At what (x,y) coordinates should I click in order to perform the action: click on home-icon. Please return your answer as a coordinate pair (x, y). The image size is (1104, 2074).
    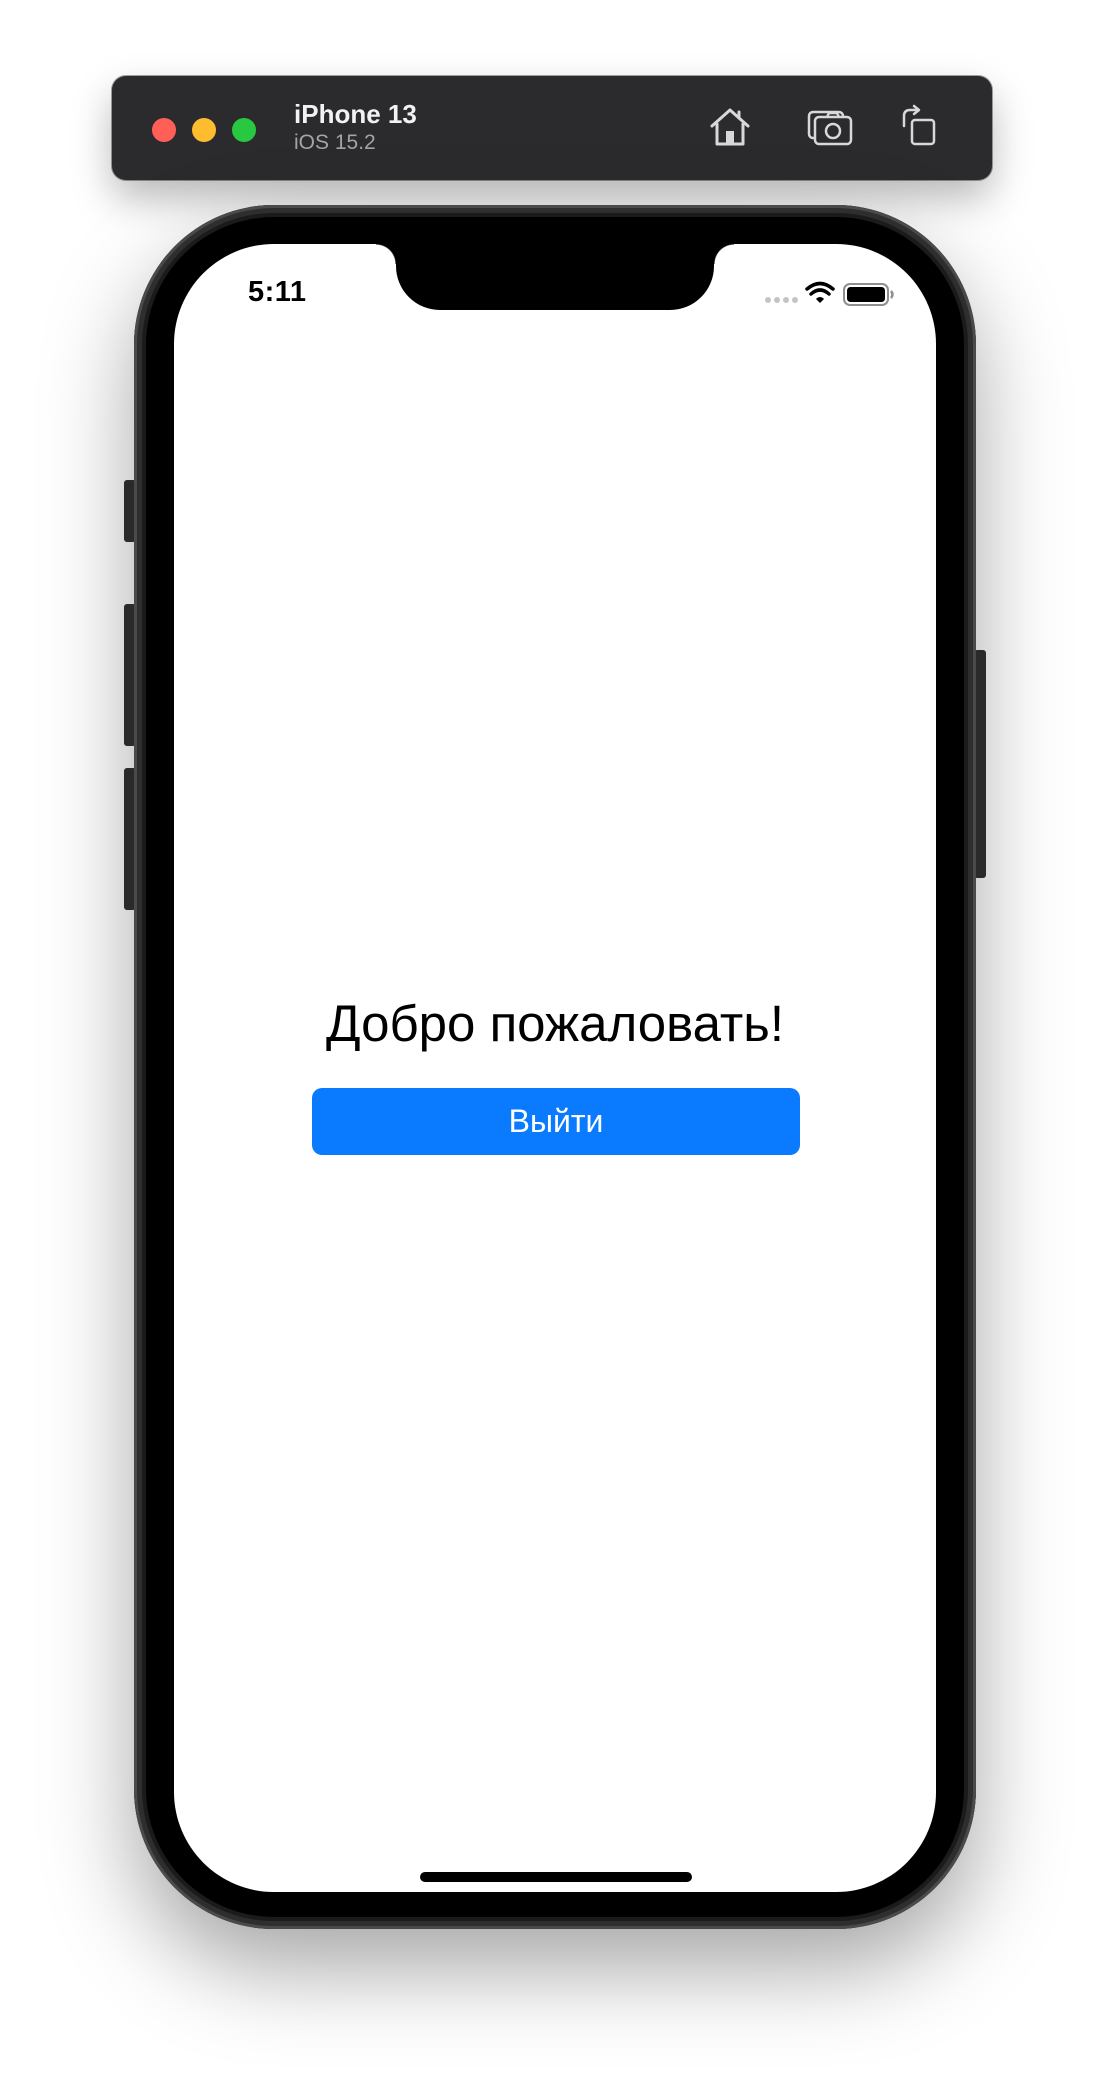
    Looking at the image, I should click on (730, 127).